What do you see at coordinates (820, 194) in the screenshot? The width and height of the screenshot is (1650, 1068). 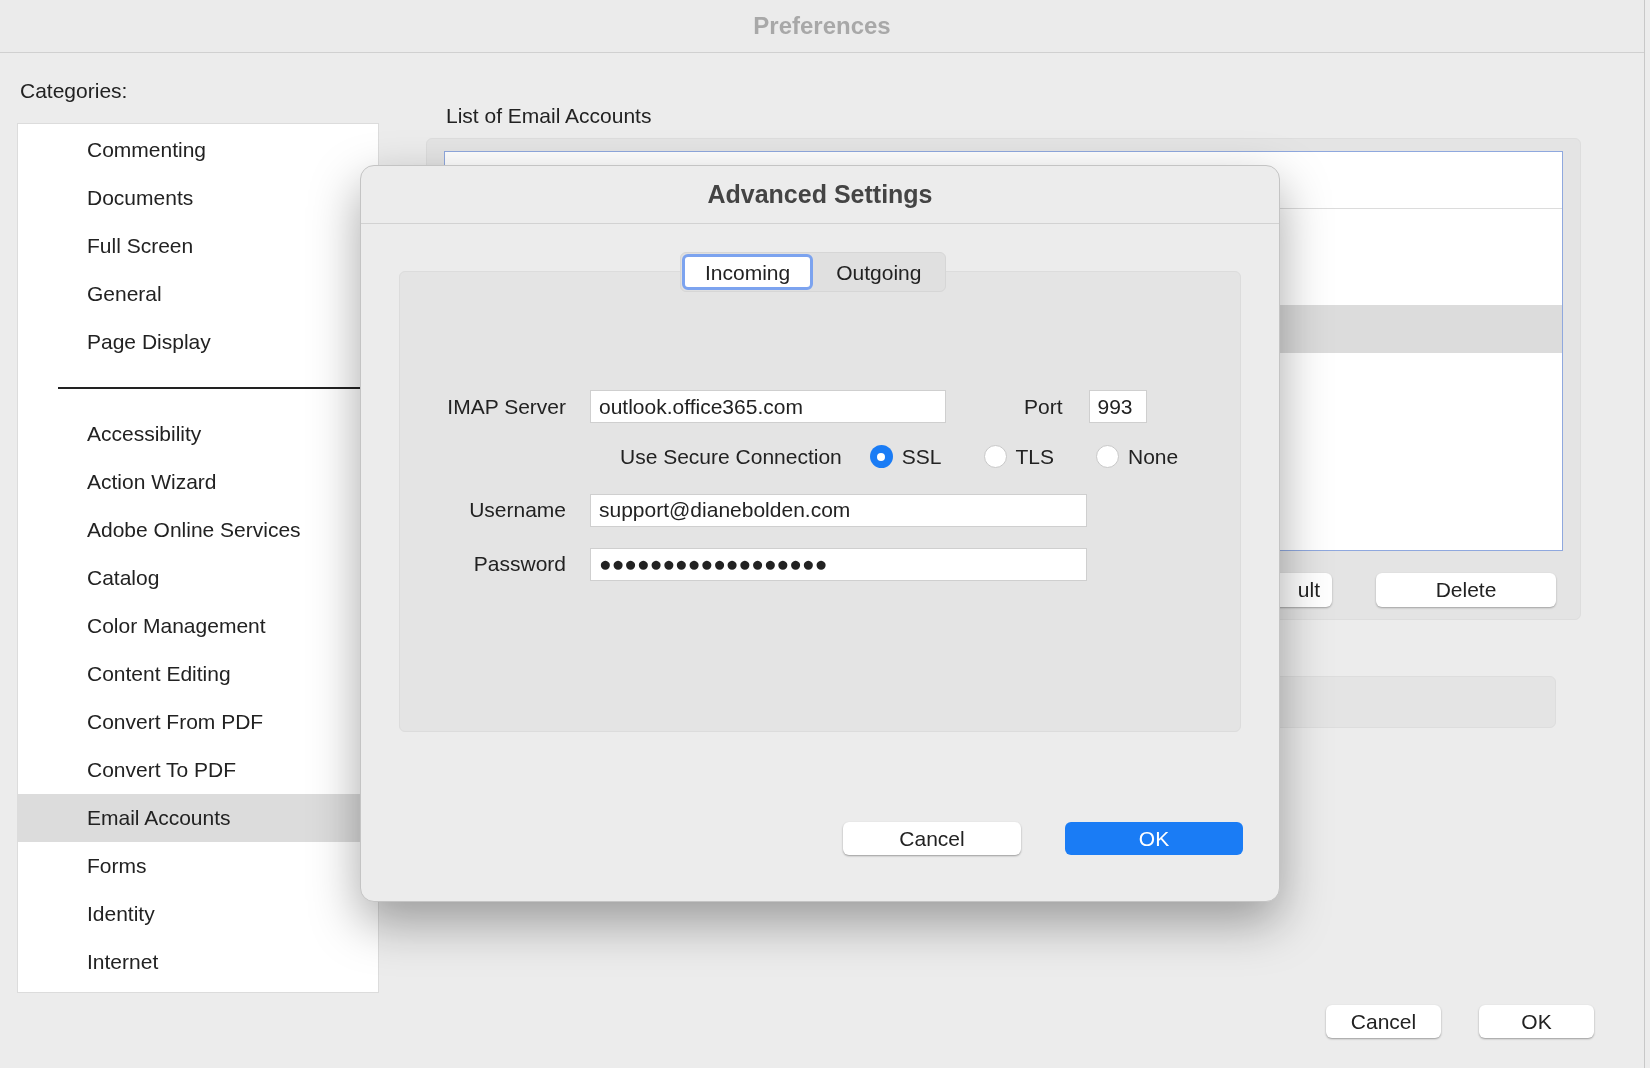 I see `dialog-title: Advanced Settings` at bounding box center [820, 194].